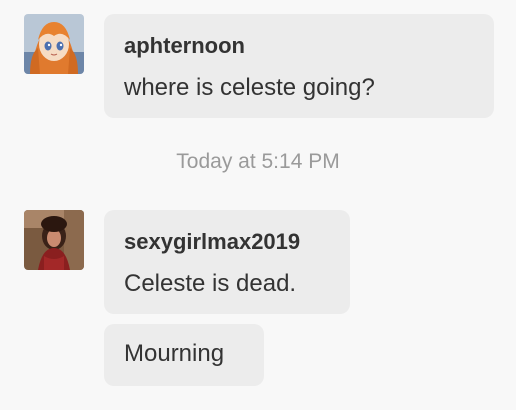 This screenshot has width=516, height=410. What do you see at coordinates (212, 242) in the screenshot?
I see `message-username: sexygirlmax2019` at bounding box center [212, 242].